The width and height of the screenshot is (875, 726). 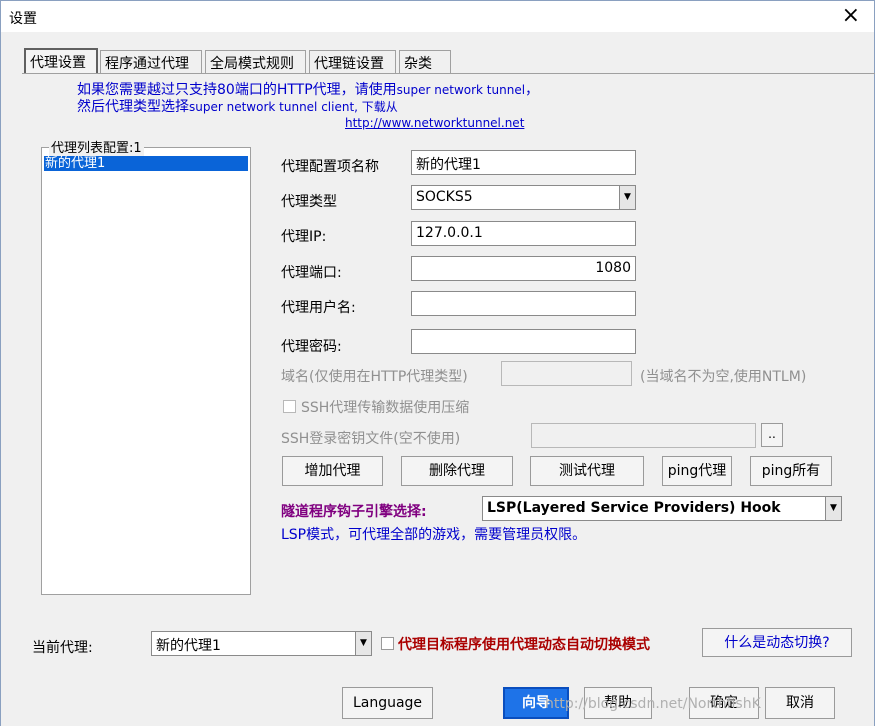 I want to click on proxy-list-box, so click(x=146, y=371).